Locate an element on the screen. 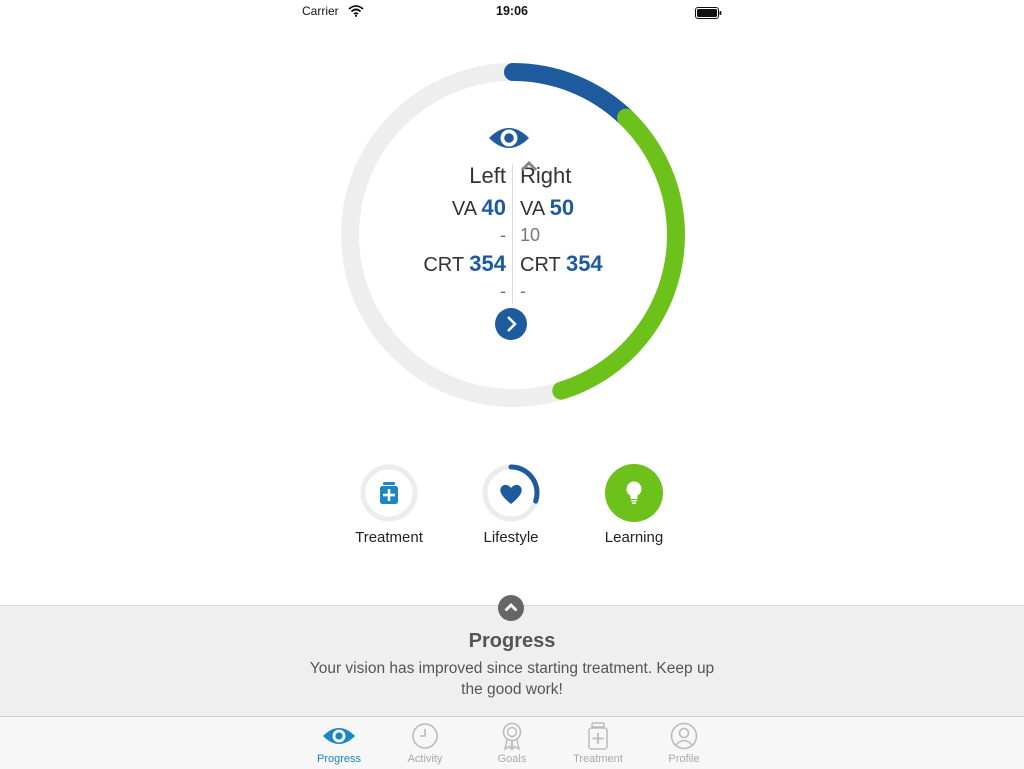 The image size is (1024, 769). tab-activity: Activity is located at coordinates (425, 743).